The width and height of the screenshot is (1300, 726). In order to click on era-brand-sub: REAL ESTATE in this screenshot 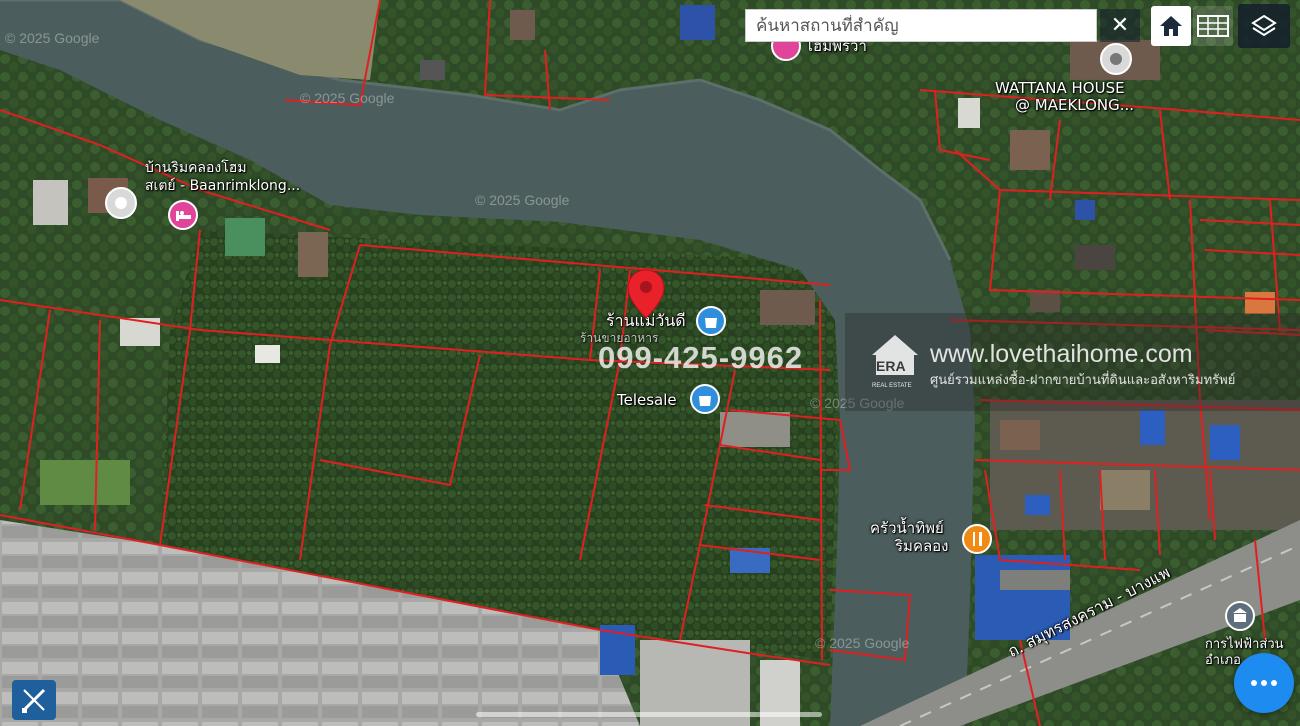, I will do `click(892, 386)`.